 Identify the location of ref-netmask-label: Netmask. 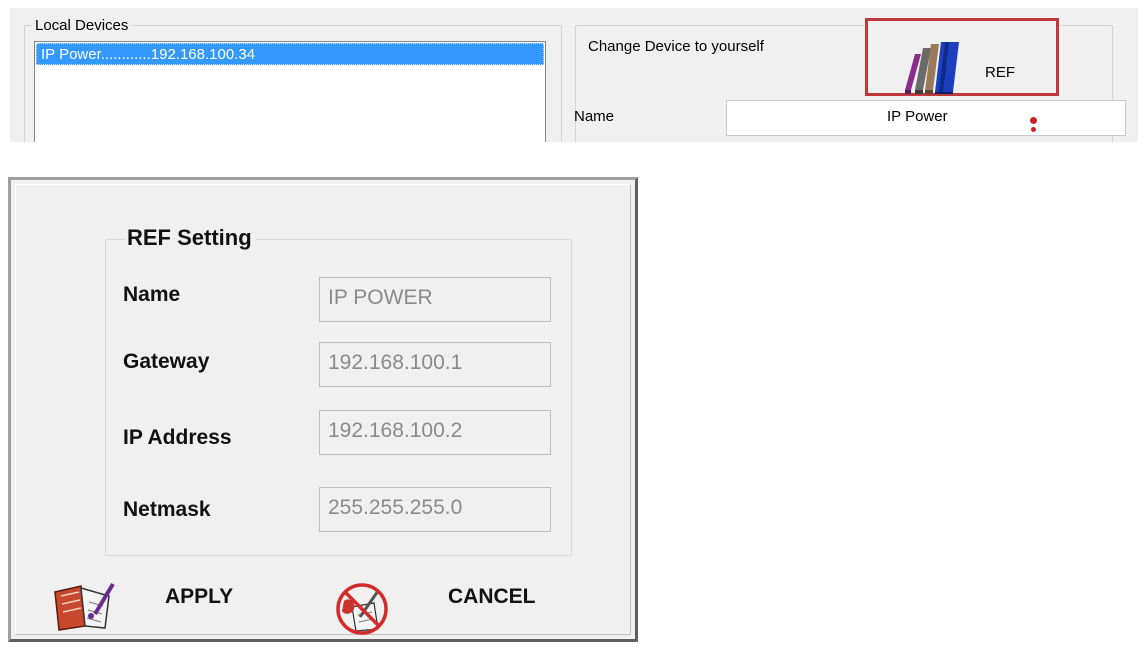
(167, 509).